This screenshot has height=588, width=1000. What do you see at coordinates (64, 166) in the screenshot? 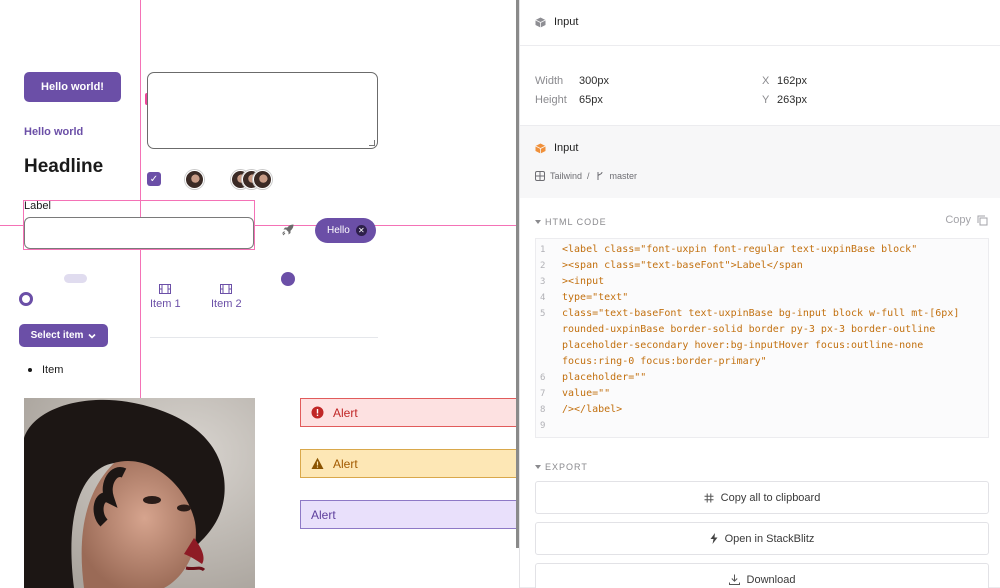
I see `headline-text: Headline` at bounding box center [64, 166].